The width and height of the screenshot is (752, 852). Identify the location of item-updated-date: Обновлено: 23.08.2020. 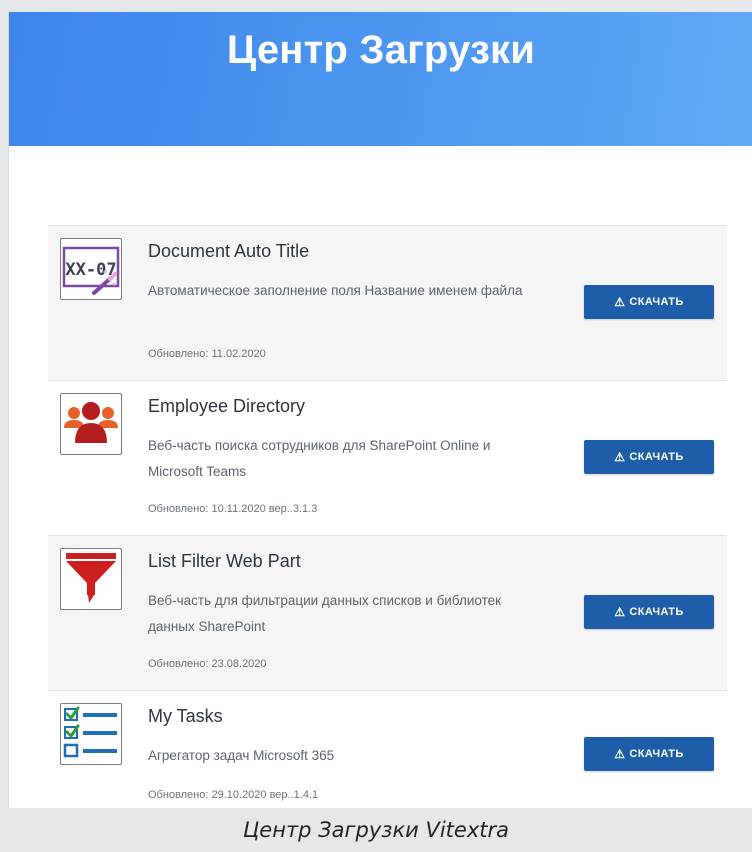
(207, 664).